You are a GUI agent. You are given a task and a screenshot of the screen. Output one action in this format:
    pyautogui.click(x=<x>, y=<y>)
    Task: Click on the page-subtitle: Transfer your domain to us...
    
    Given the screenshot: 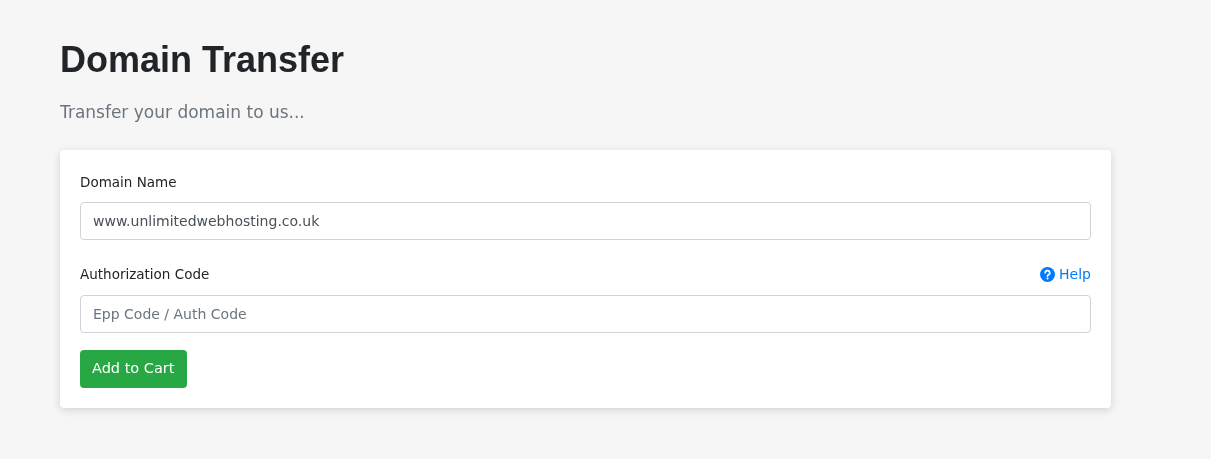 What is the action you would take?
    pyautogui.click(x=182, y=112)
    